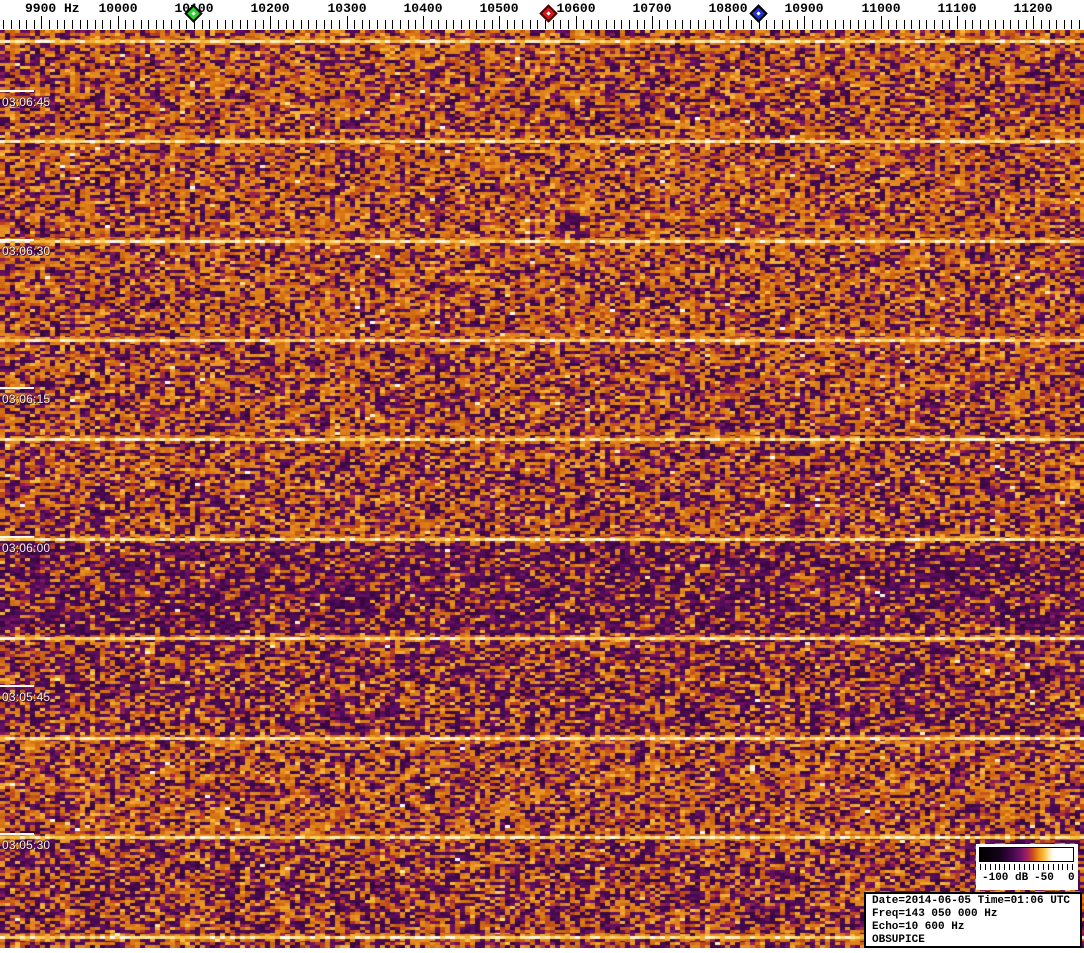 This screenshot has width=1084, height=953. Describe the element at coordinates (935, 914) in the screenshot. I see `info-frequency: Freq=143 050 000 Hz` at that location.